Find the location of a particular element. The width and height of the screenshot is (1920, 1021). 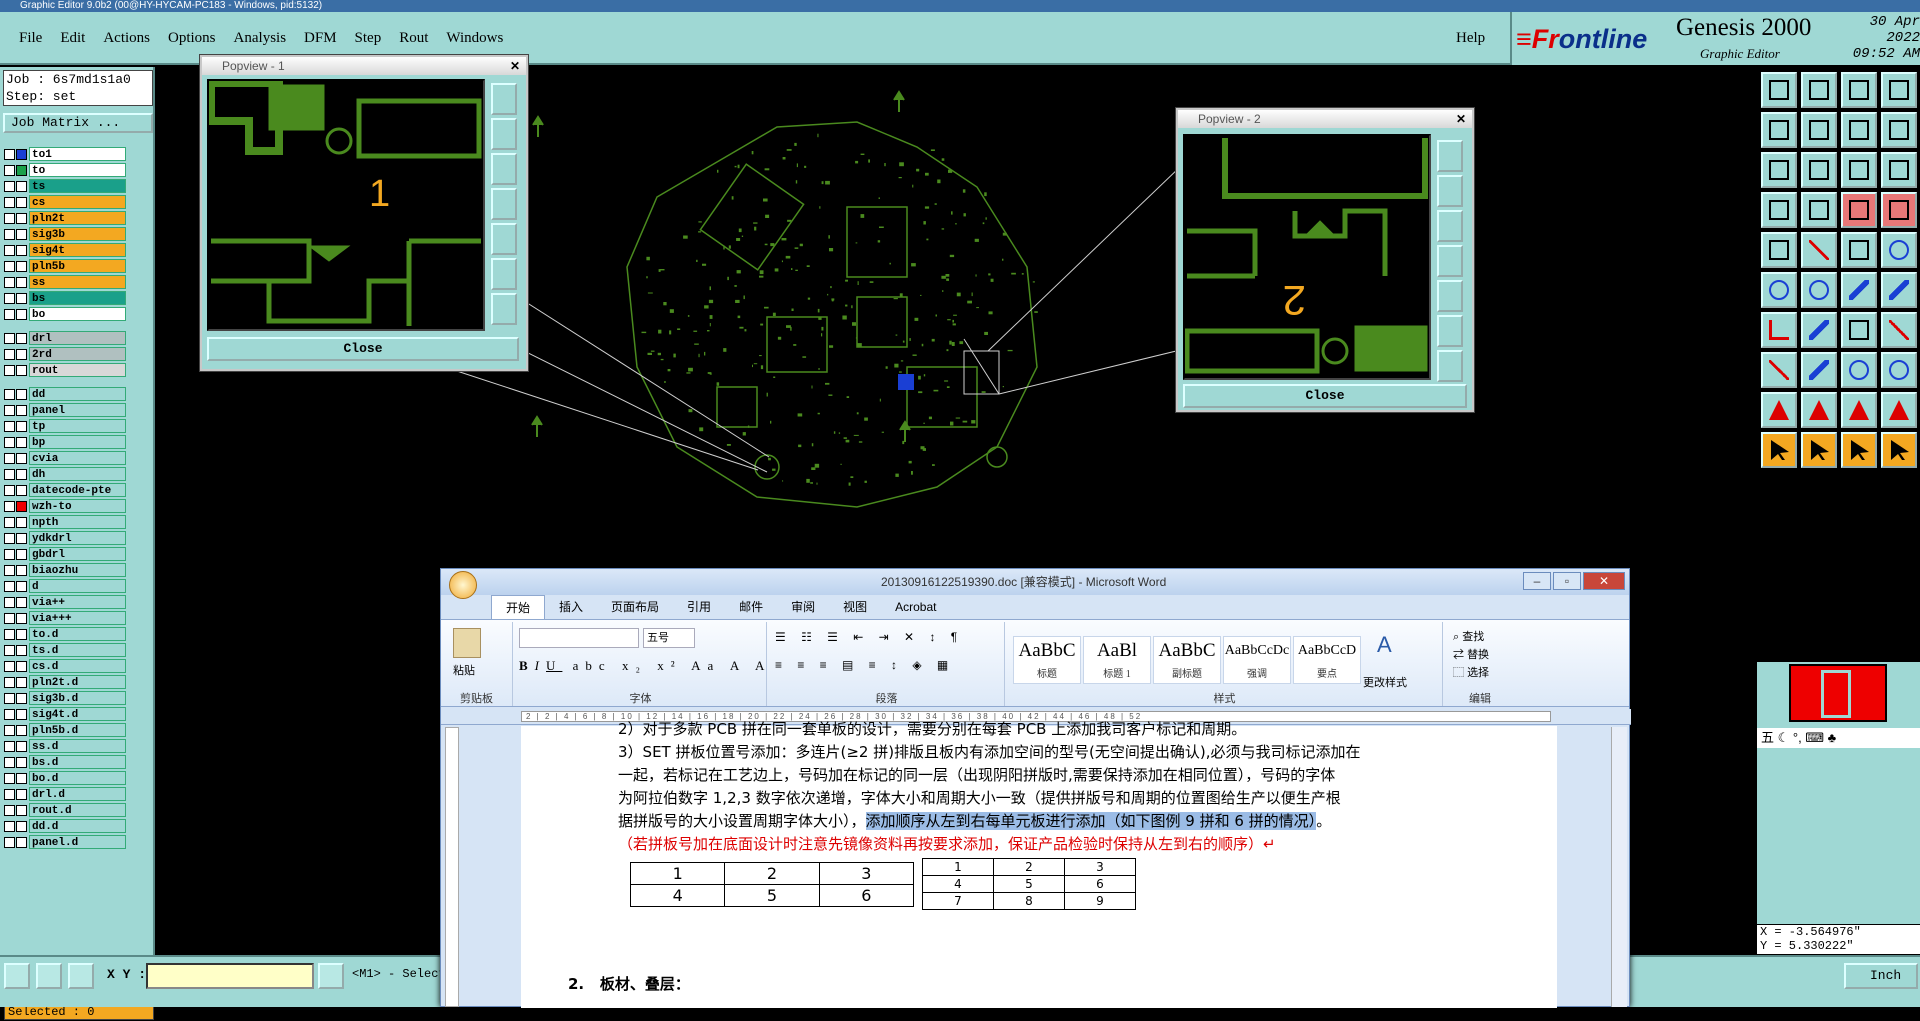

layer-row: via+++ is located at coordinates (65, 618).